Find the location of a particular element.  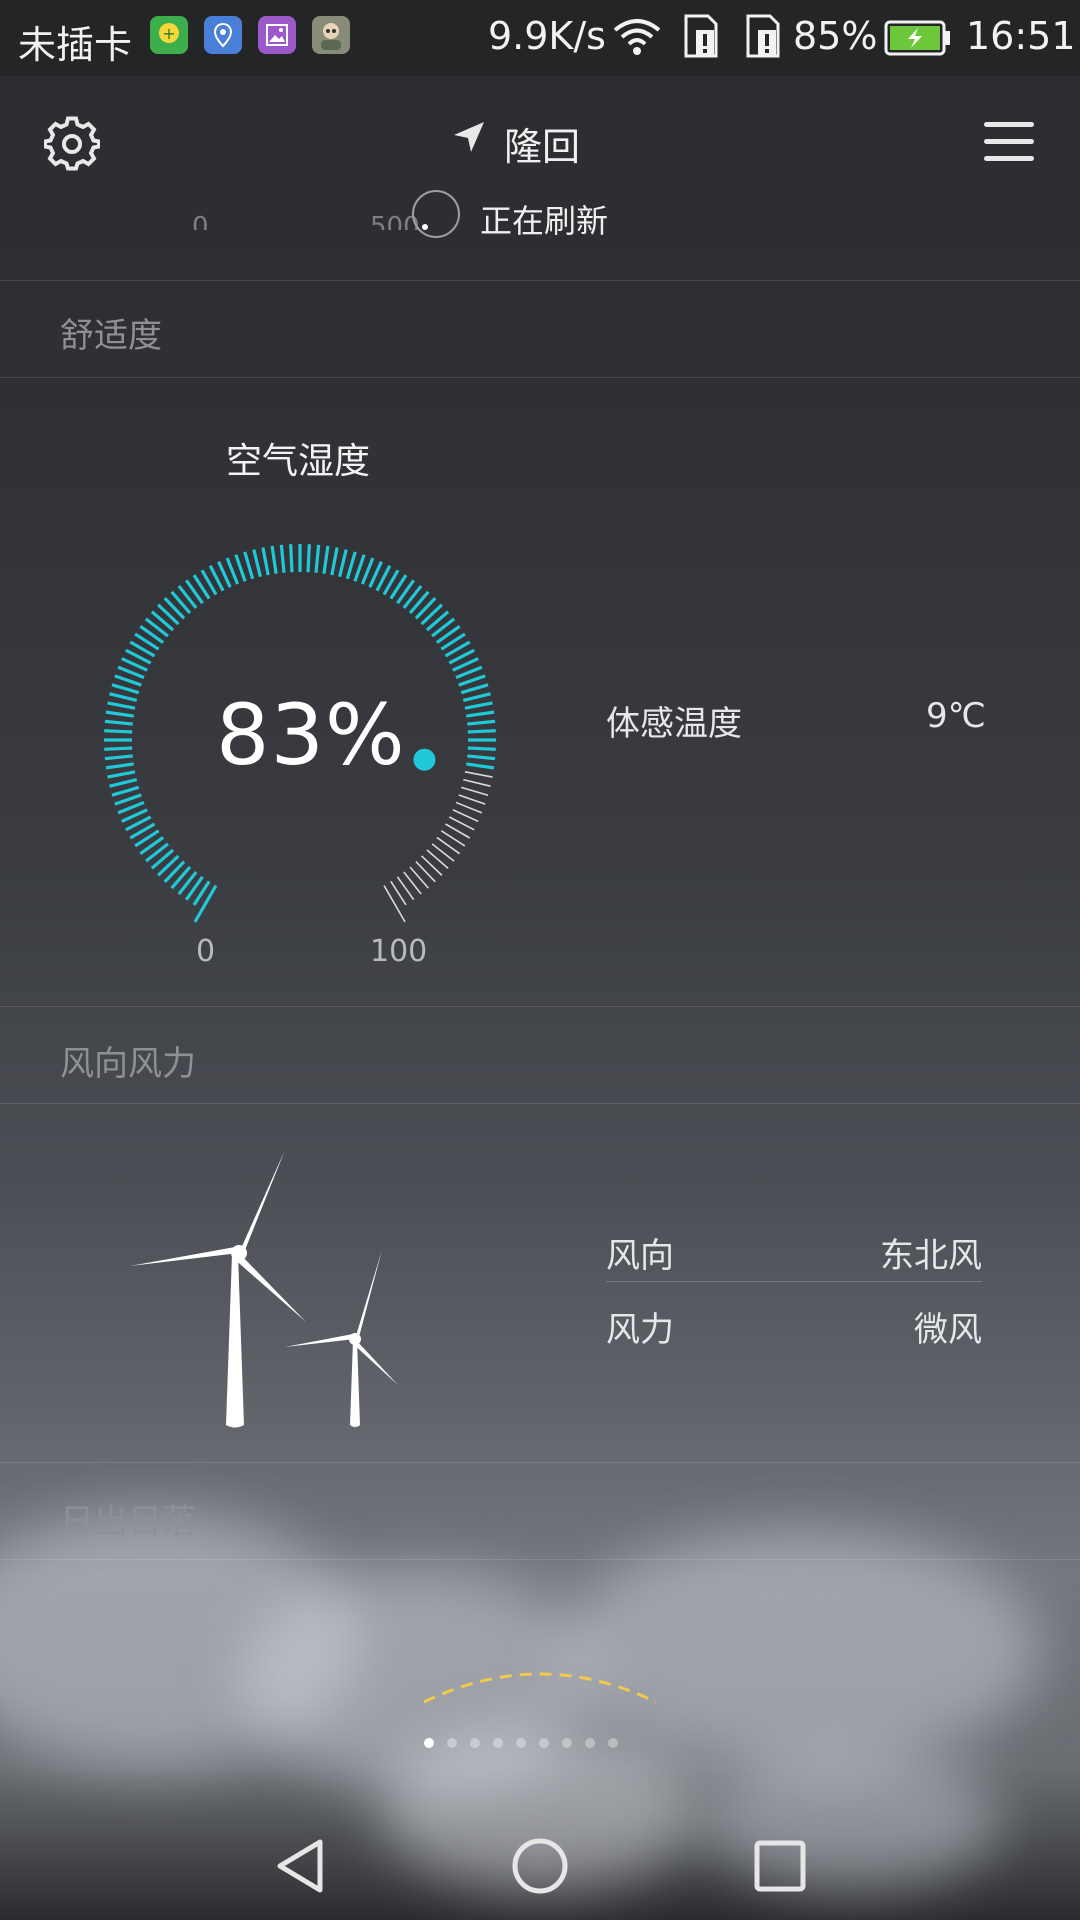

section-title-sun: 日出日落 is located at coordinates (128, 1522).